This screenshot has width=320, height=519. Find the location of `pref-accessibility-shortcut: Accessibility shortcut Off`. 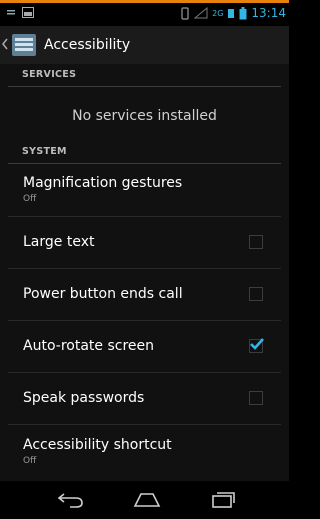

pref-accessibility-shortcut: Accessibility shortcut Off is located at coordinates (144, 450).